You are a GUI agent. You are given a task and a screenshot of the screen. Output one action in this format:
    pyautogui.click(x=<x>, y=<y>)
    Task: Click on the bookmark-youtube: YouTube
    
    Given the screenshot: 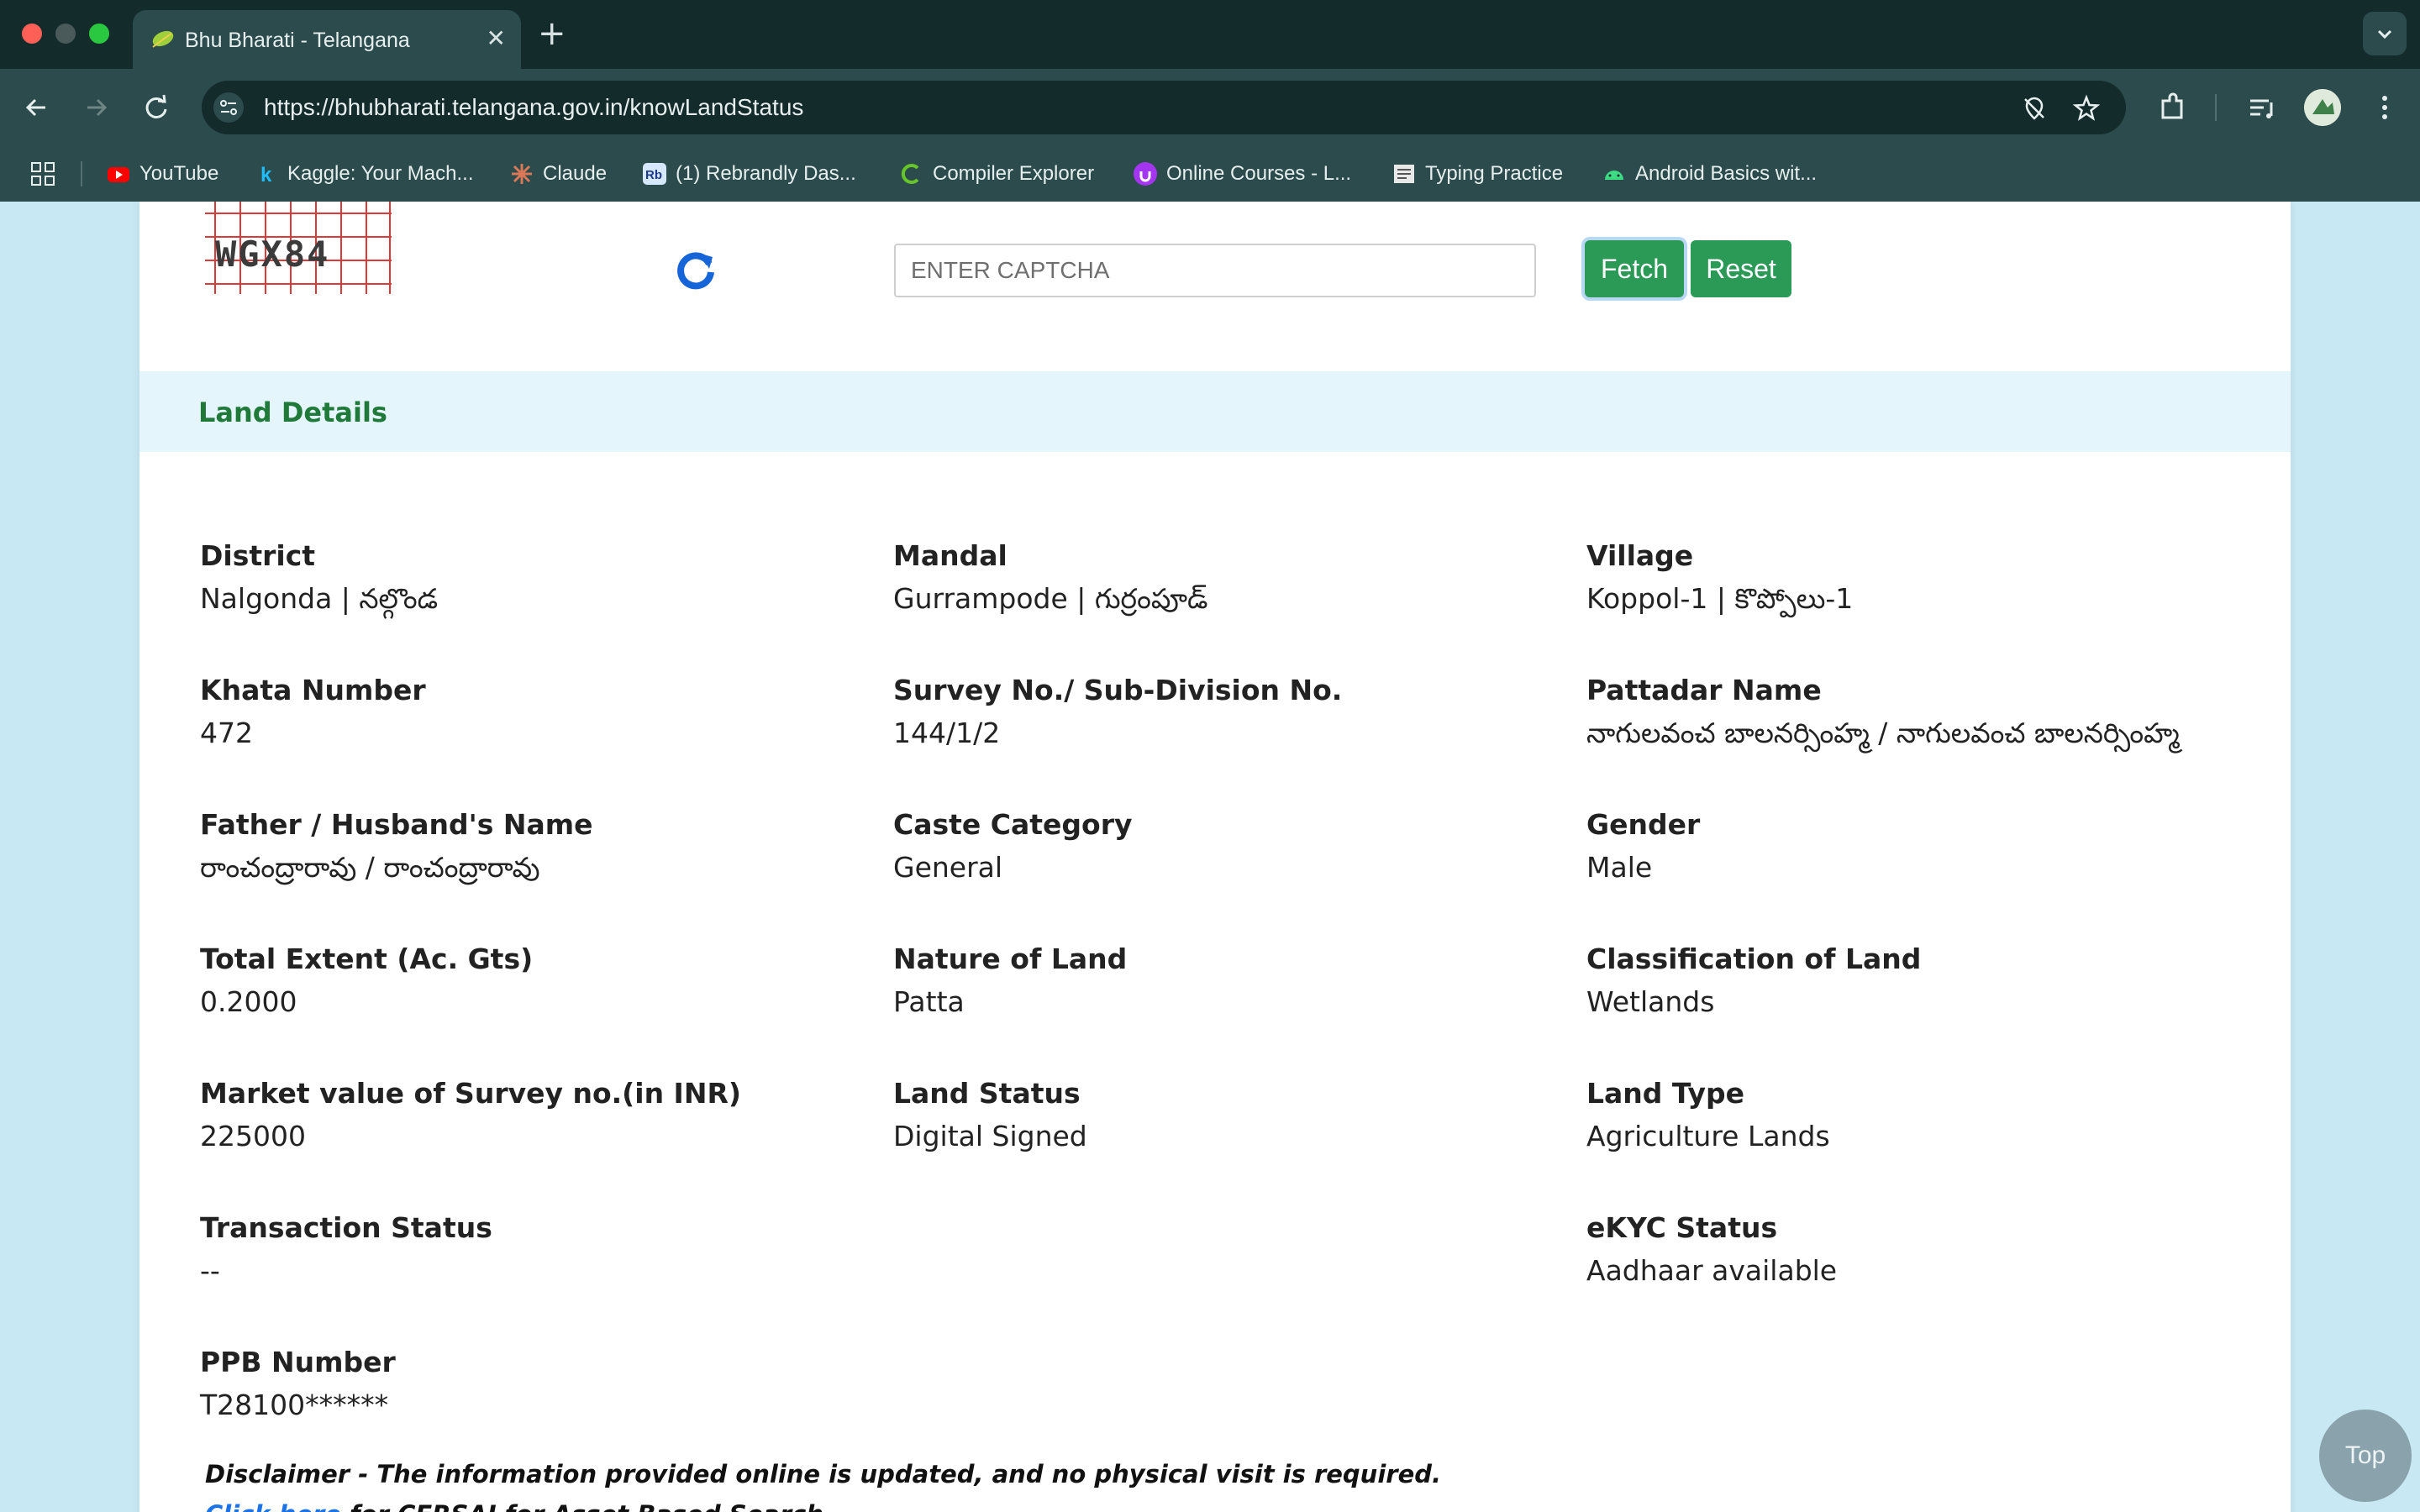 What is the action you would take?
    pyautogui.click(x=162, y=174)
    